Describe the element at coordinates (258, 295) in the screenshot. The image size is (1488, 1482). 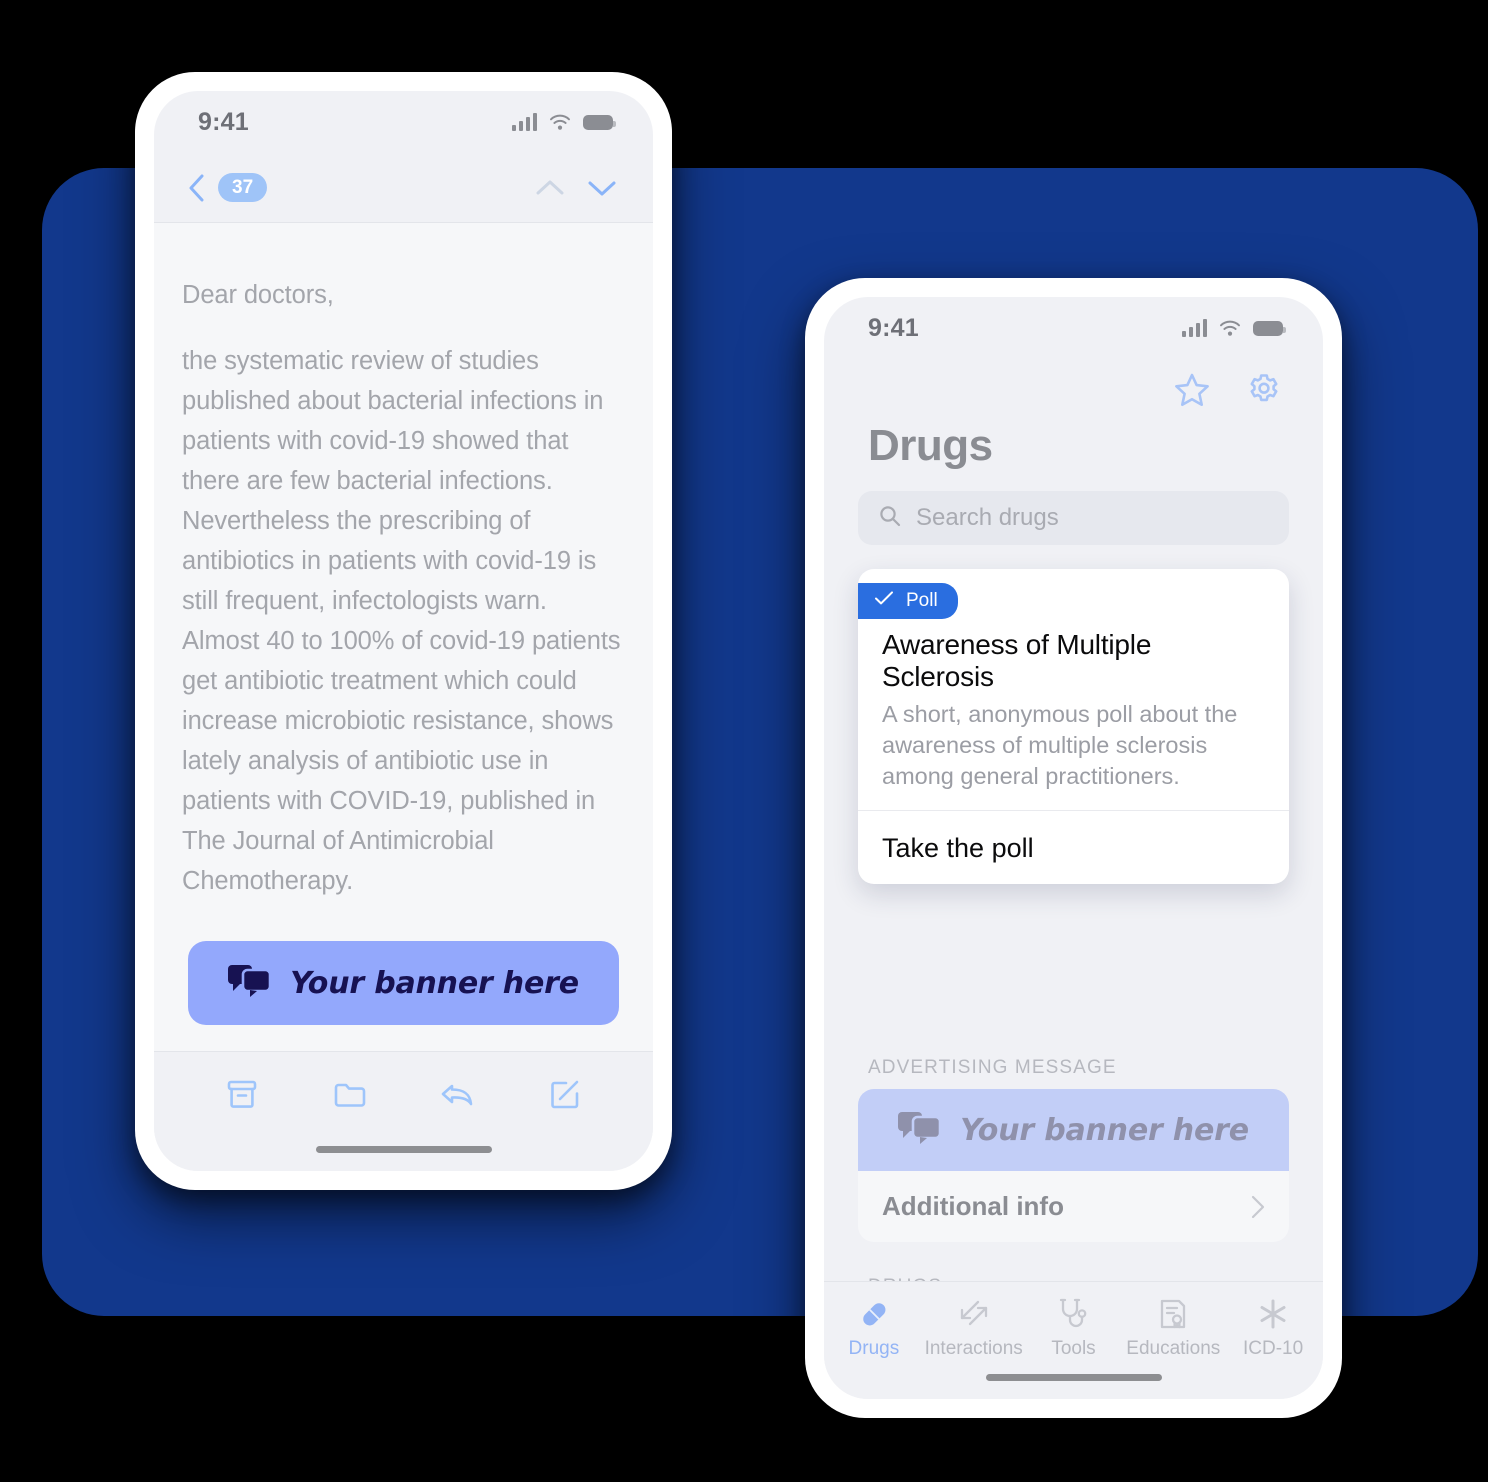
I see `mail-greeting: Dear doctors,` at that location.